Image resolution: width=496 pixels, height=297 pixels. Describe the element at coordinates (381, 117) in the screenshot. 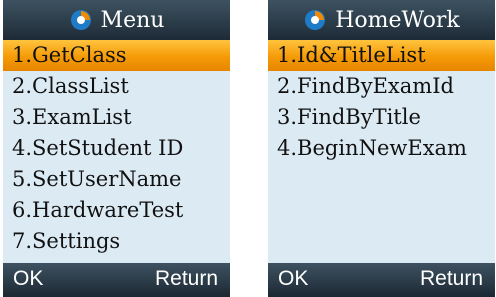

I see `menu-item-find-by-title: 3.FindByTitle` at that location.